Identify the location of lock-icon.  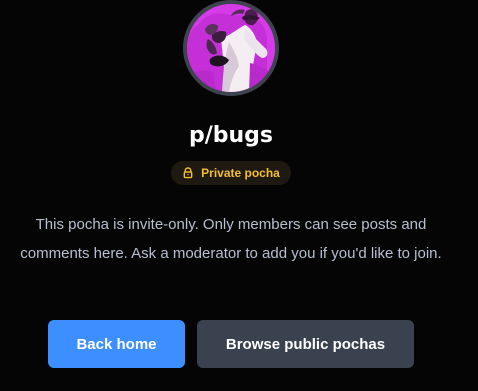
(188, 173).